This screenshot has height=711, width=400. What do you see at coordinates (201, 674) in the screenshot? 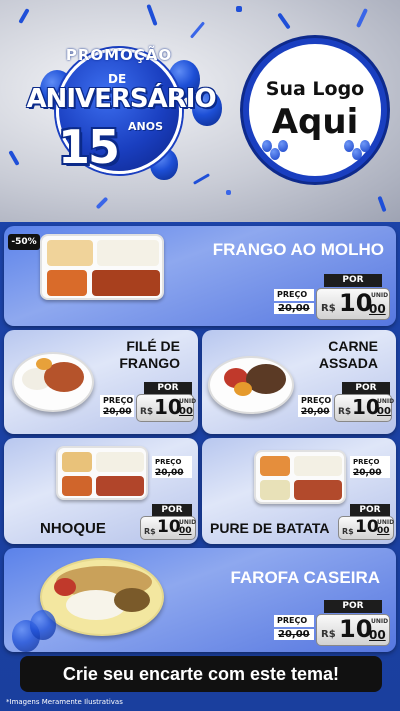
I see `cta-banner: Crie seu encarte com este tema!` at bounding box center [201, 674].